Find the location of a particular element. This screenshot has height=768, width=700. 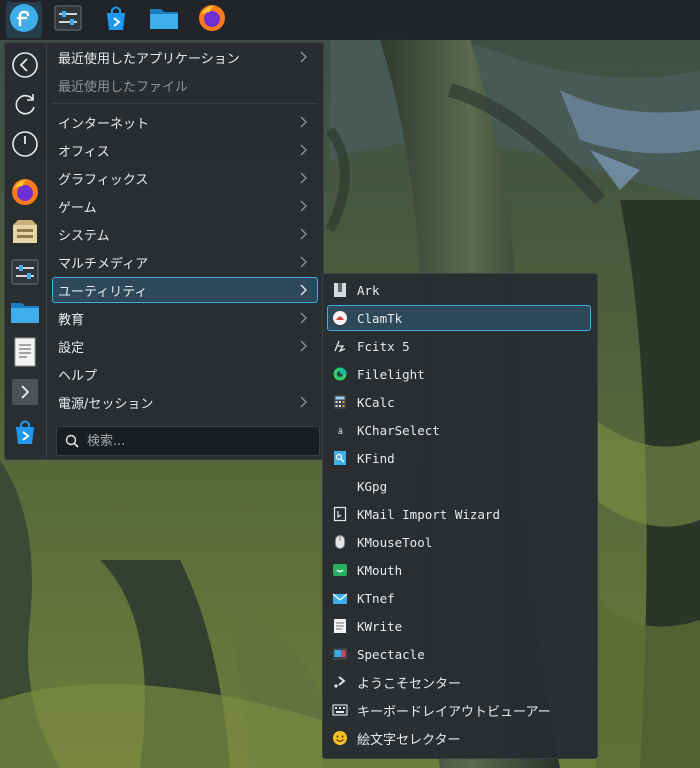

search-icon is located at coordinates (72, 441).